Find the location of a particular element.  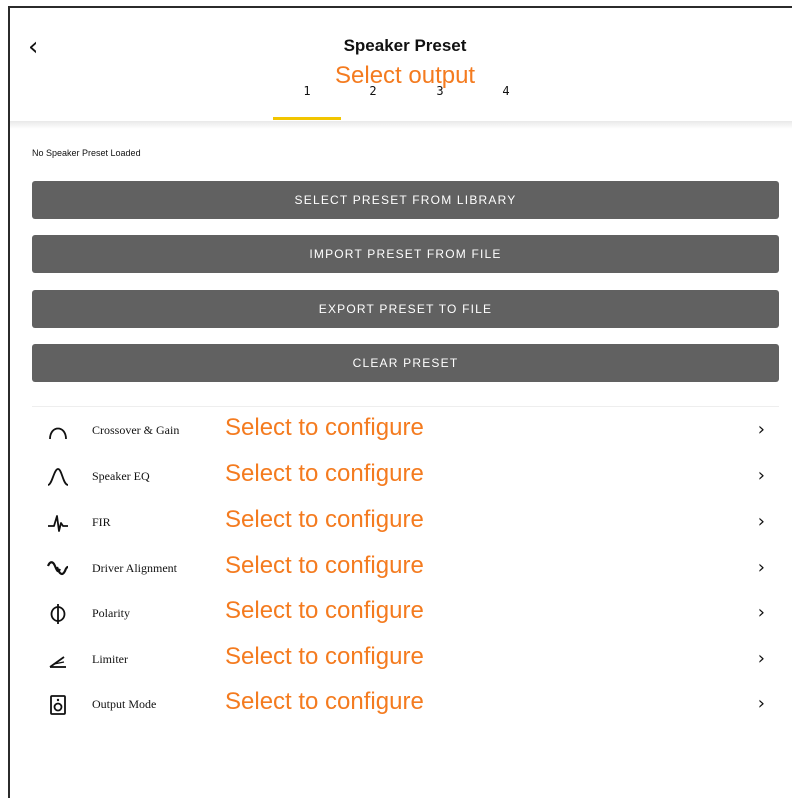

tab-output-1: 1 is located at coordinates (307, 91).